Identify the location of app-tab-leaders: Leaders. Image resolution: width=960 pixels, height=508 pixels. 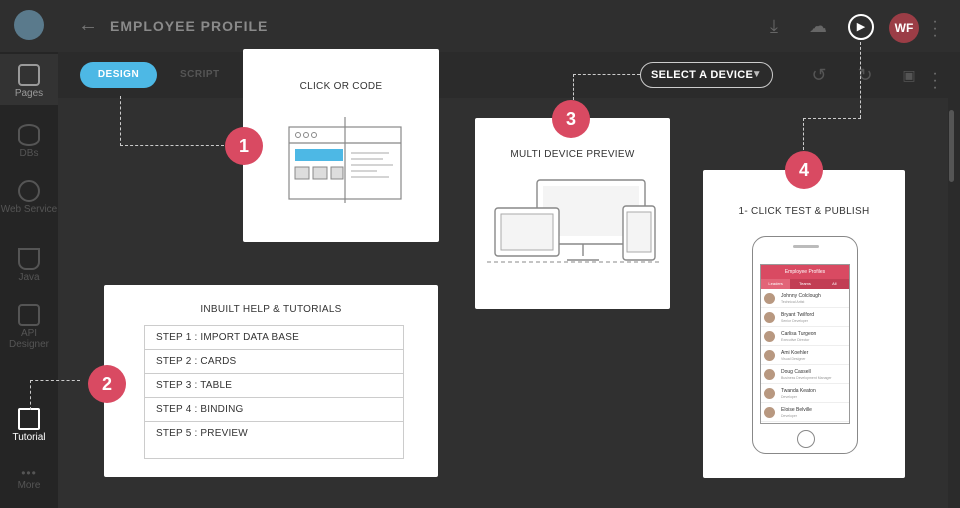
(776, 284).